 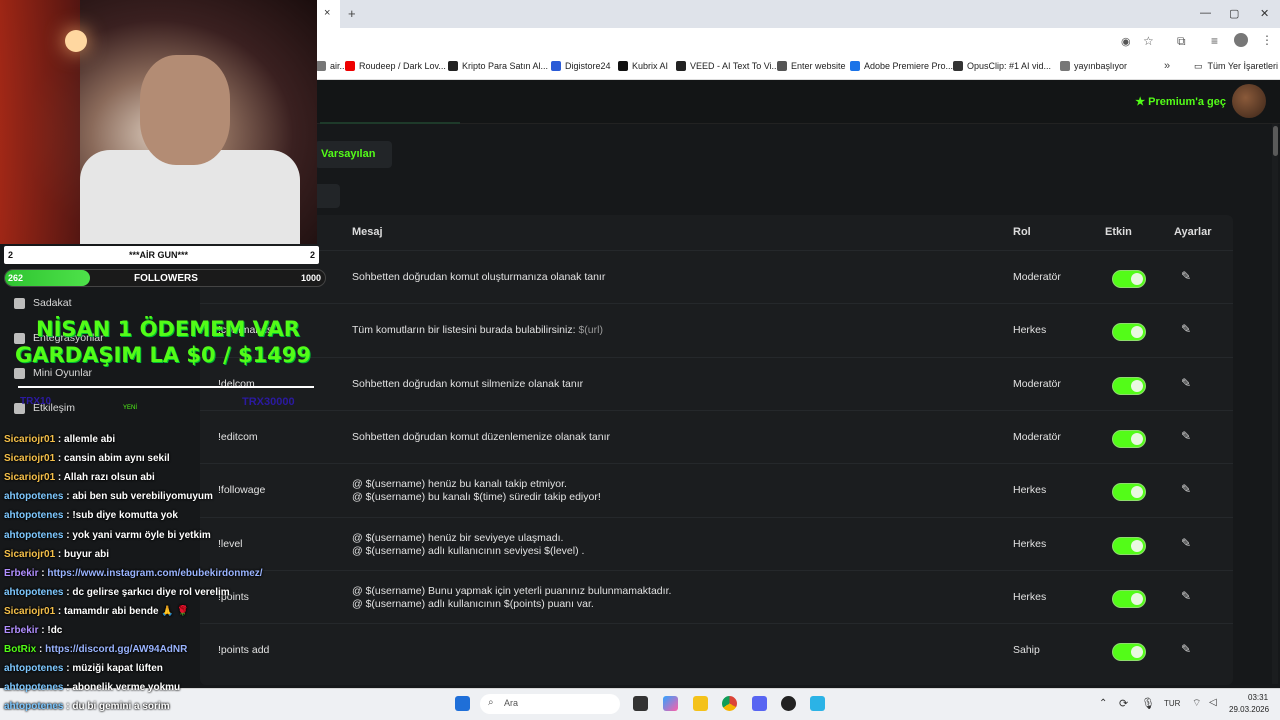 I want to click on bookmark-item: Kubrix AI, so click(x=643, y=66).